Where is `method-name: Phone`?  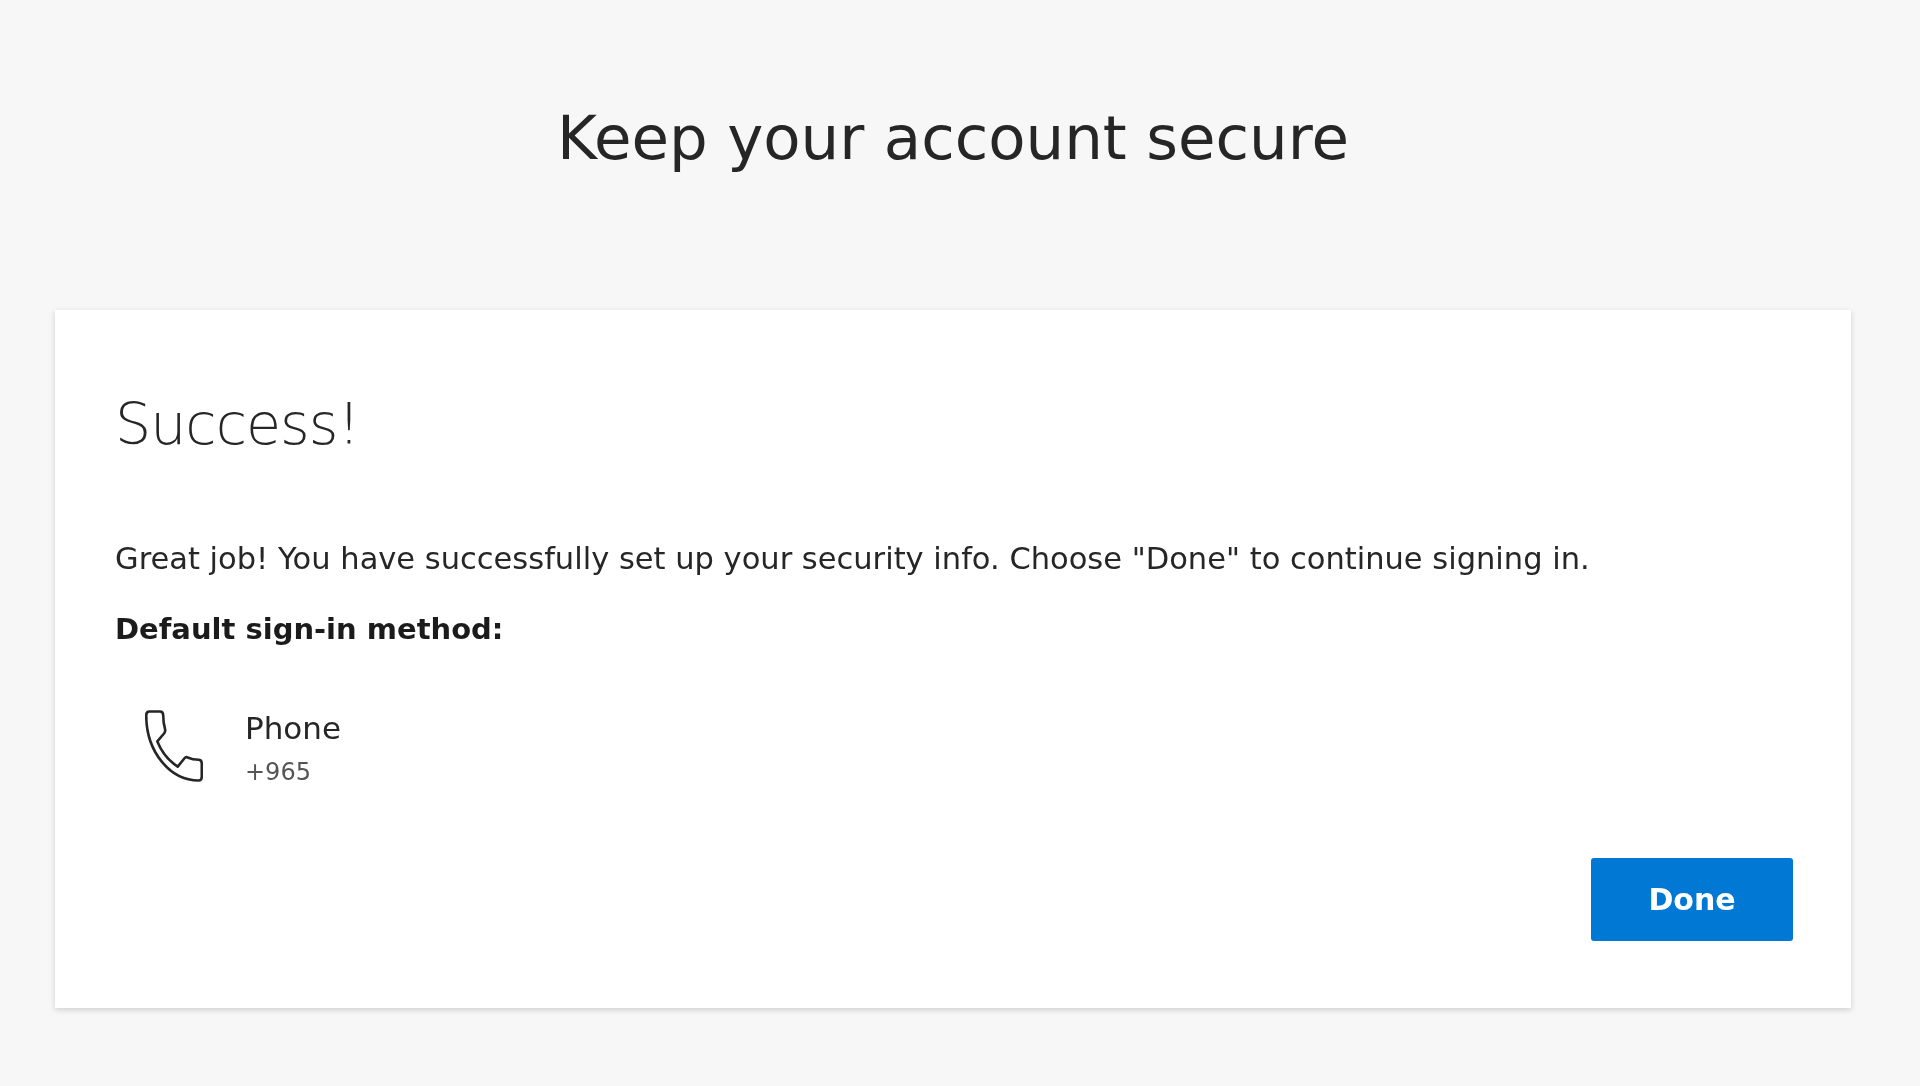
method-name: Phone is located at coordinates (293, 728).